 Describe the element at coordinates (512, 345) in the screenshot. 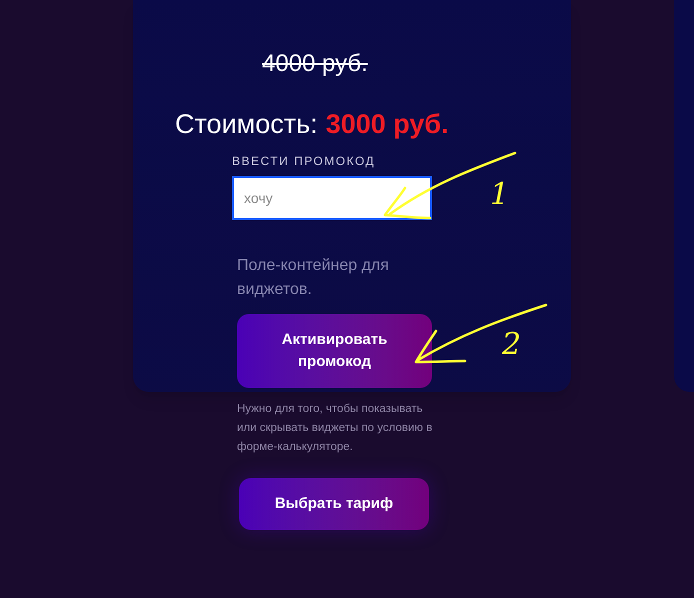

I see `annotation-number: 2` at that location.